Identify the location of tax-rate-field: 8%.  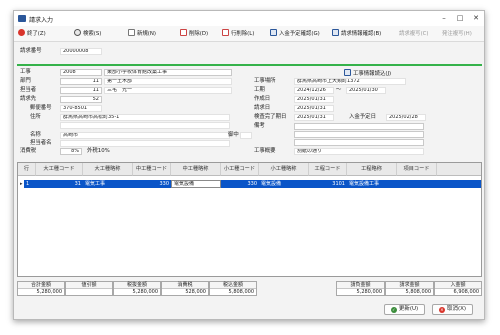
(71, 151).